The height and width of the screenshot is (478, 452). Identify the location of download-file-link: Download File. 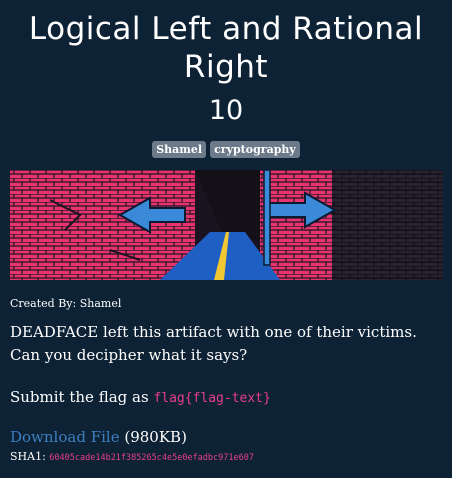
(65, 437).